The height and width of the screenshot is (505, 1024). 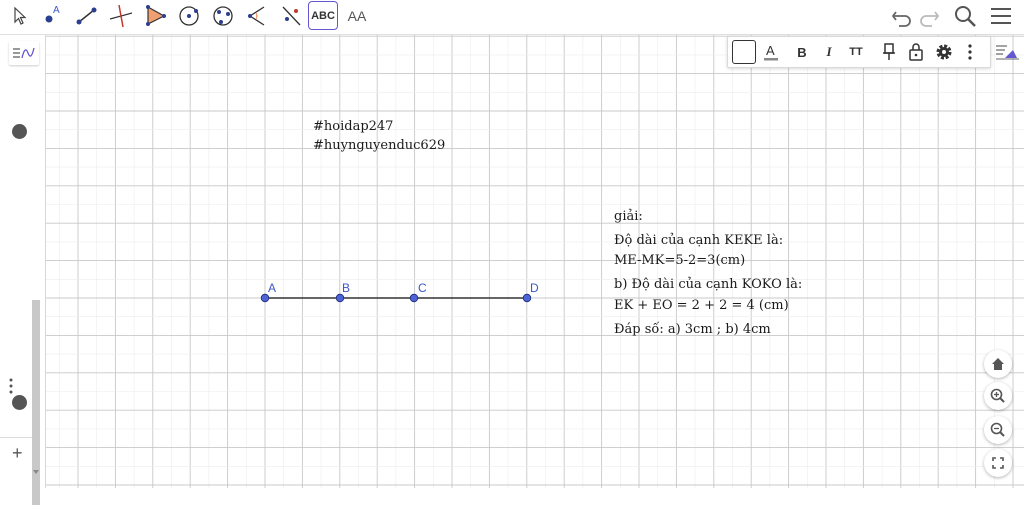 I want to click on settings-button, so click(x=944, y=52).